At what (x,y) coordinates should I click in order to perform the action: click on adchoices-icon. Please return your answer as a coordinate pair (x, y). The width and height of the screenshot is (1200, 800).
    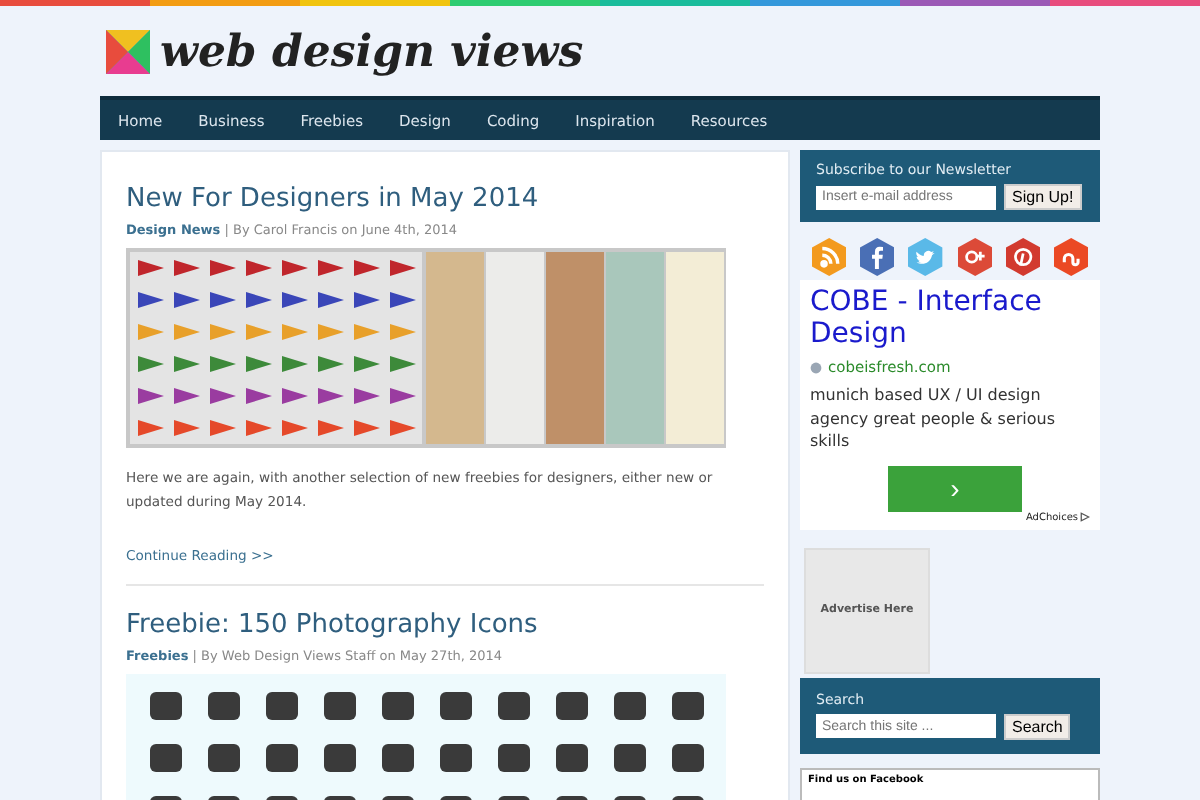
    Looking at the image, I should click on (1085, 517).